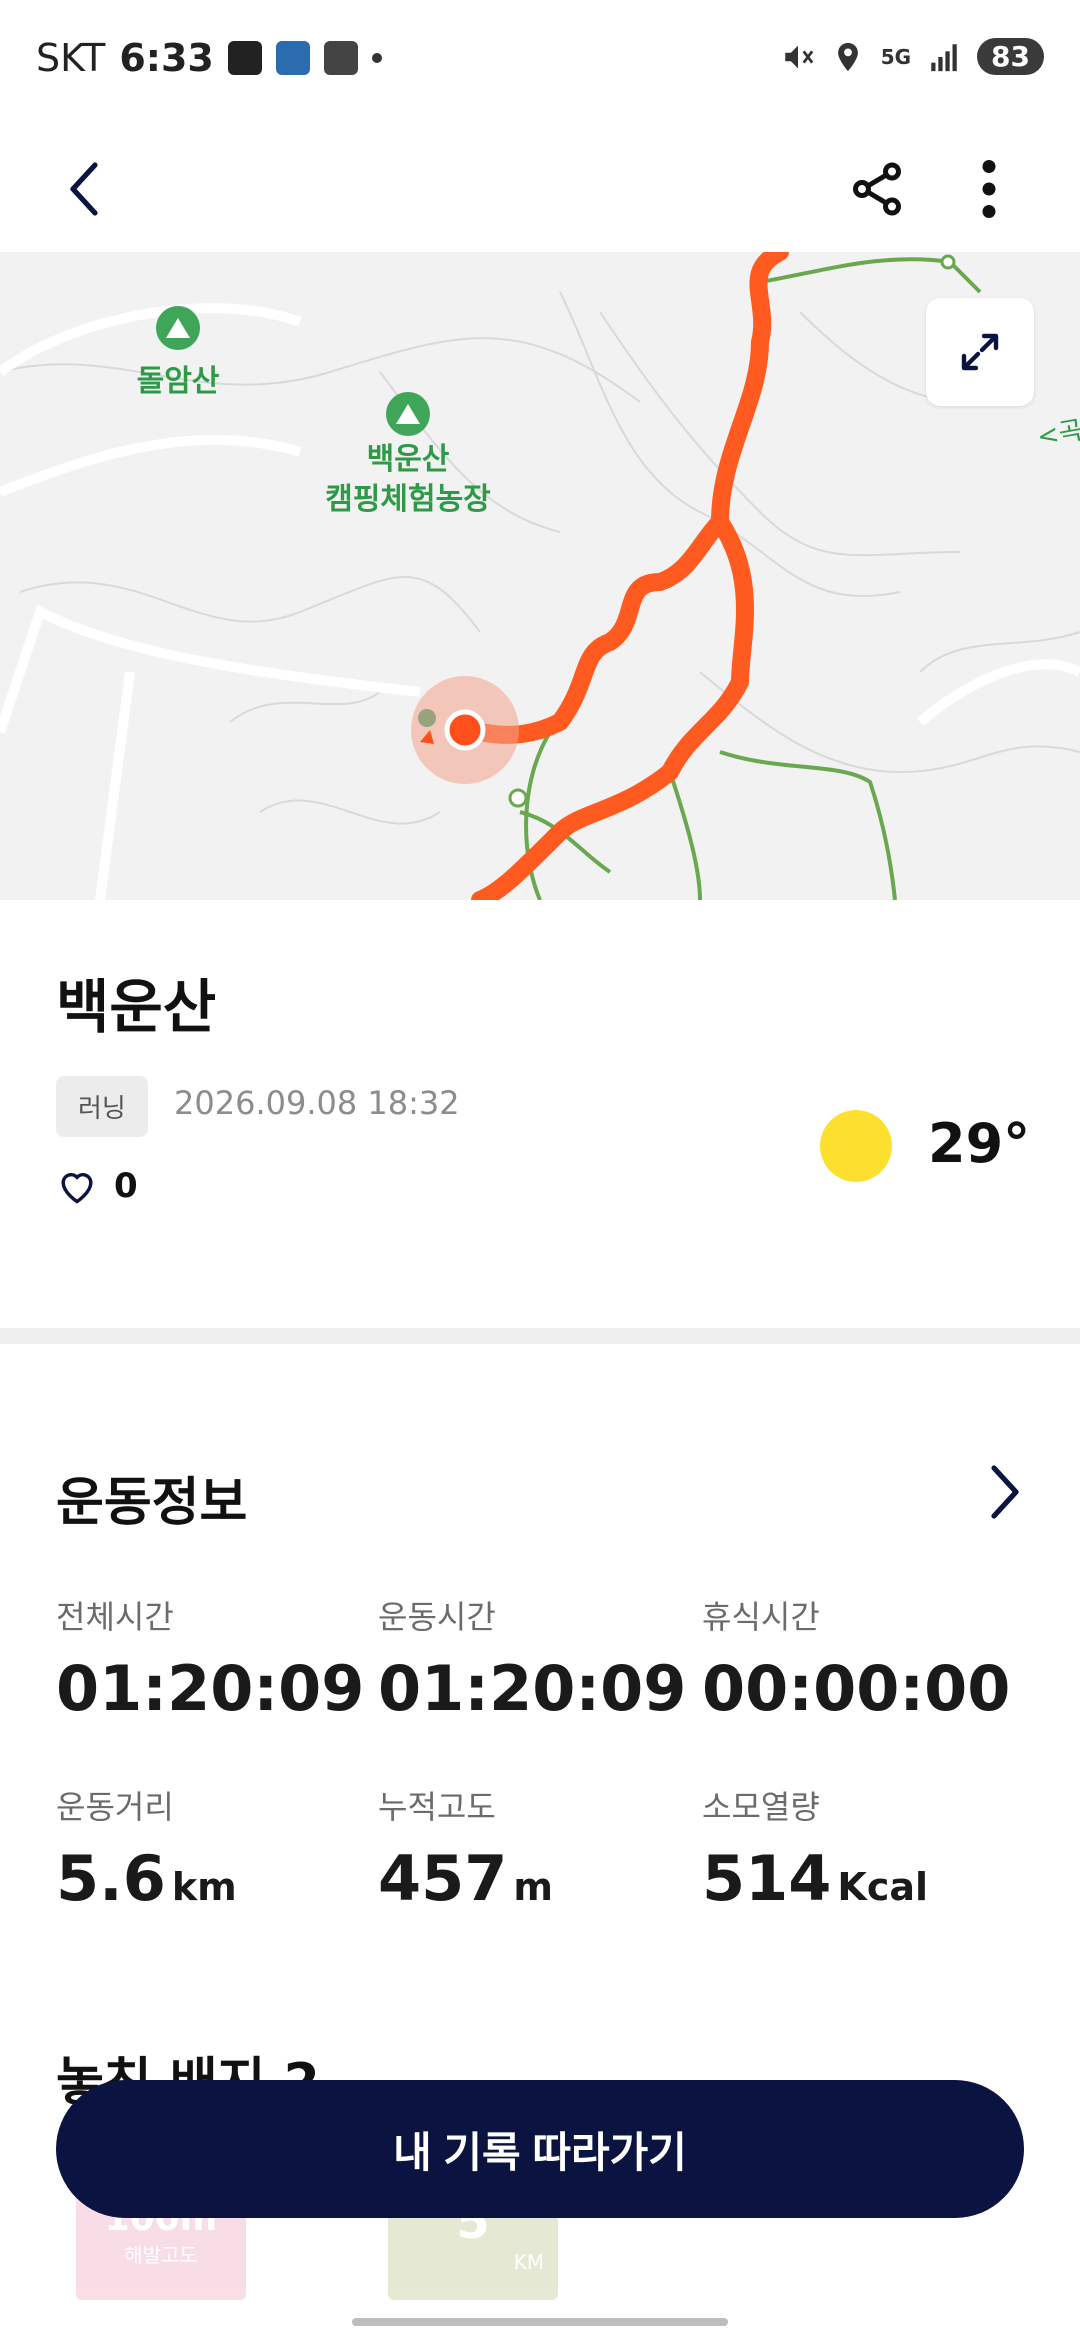  What do you see at coordinates (115, 1807) in the screenshot?
I see `stat-label-distance: 운동거리` at bounding box center [115, 1807].